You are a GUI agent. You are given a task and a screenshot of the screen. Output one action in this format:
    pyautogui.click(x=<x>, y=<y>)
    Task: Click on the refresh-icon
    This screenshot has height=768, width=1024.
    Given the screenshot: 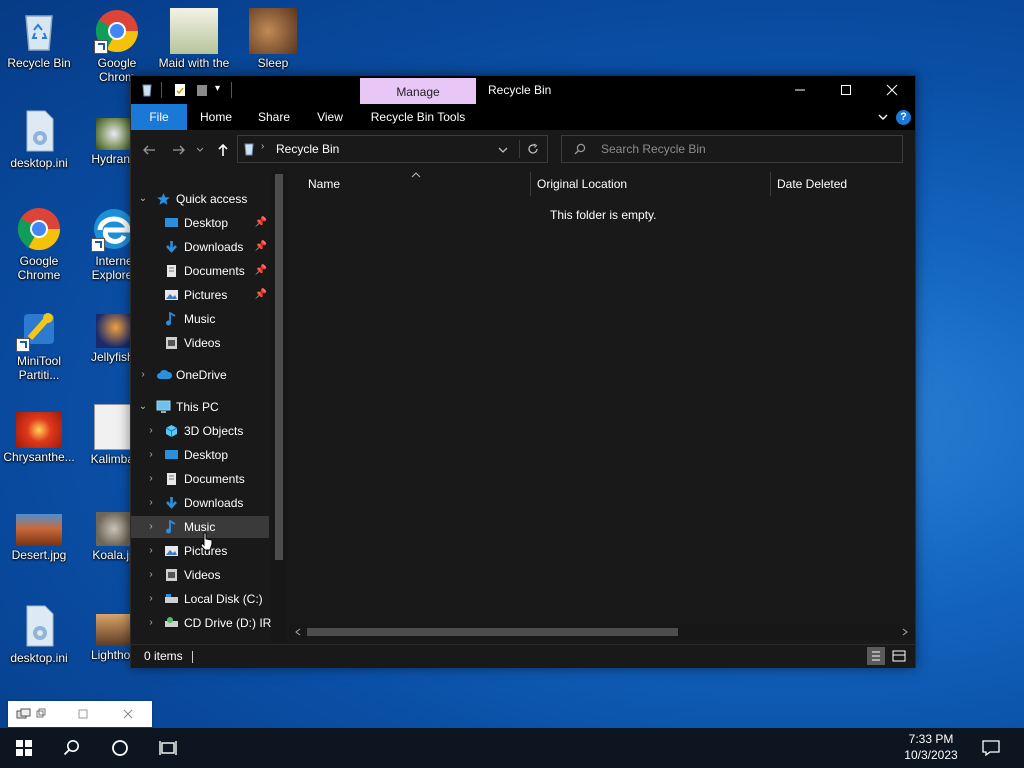 What is the action you would take?
    pyautogui.click(x=533, y=149)
    